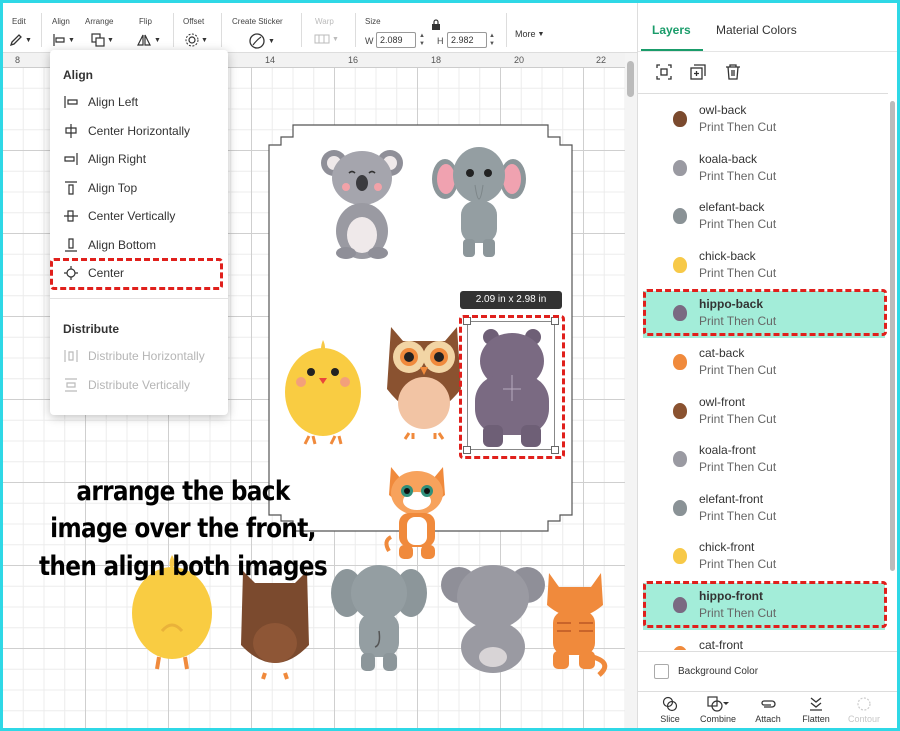 This screenshot has width=900, height=731. I want to click on combine-label: Combine, so click(718, 719).